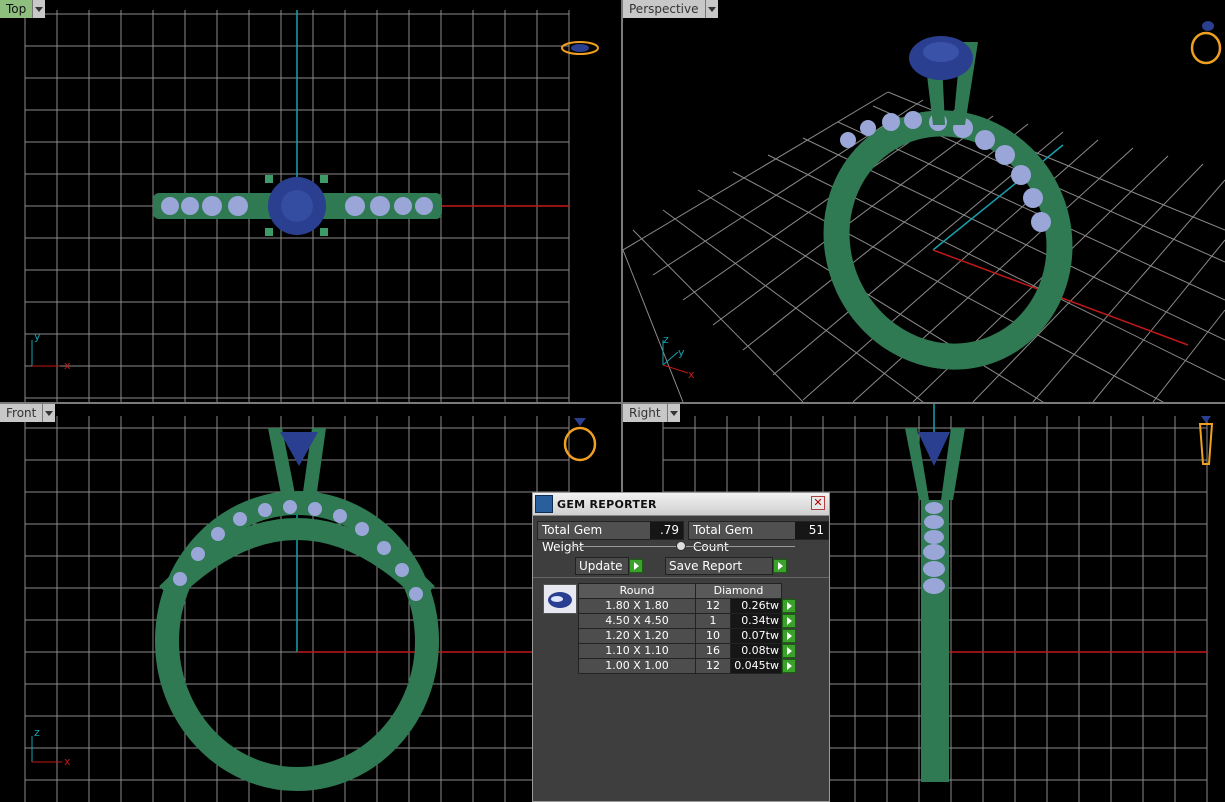 The height and width of the screenshot is (802, 1225). What do you see at coordinates (756, 606) in the screenshot?
I see `gem-weight: 0.26tw` at bounding box center [756, 606].